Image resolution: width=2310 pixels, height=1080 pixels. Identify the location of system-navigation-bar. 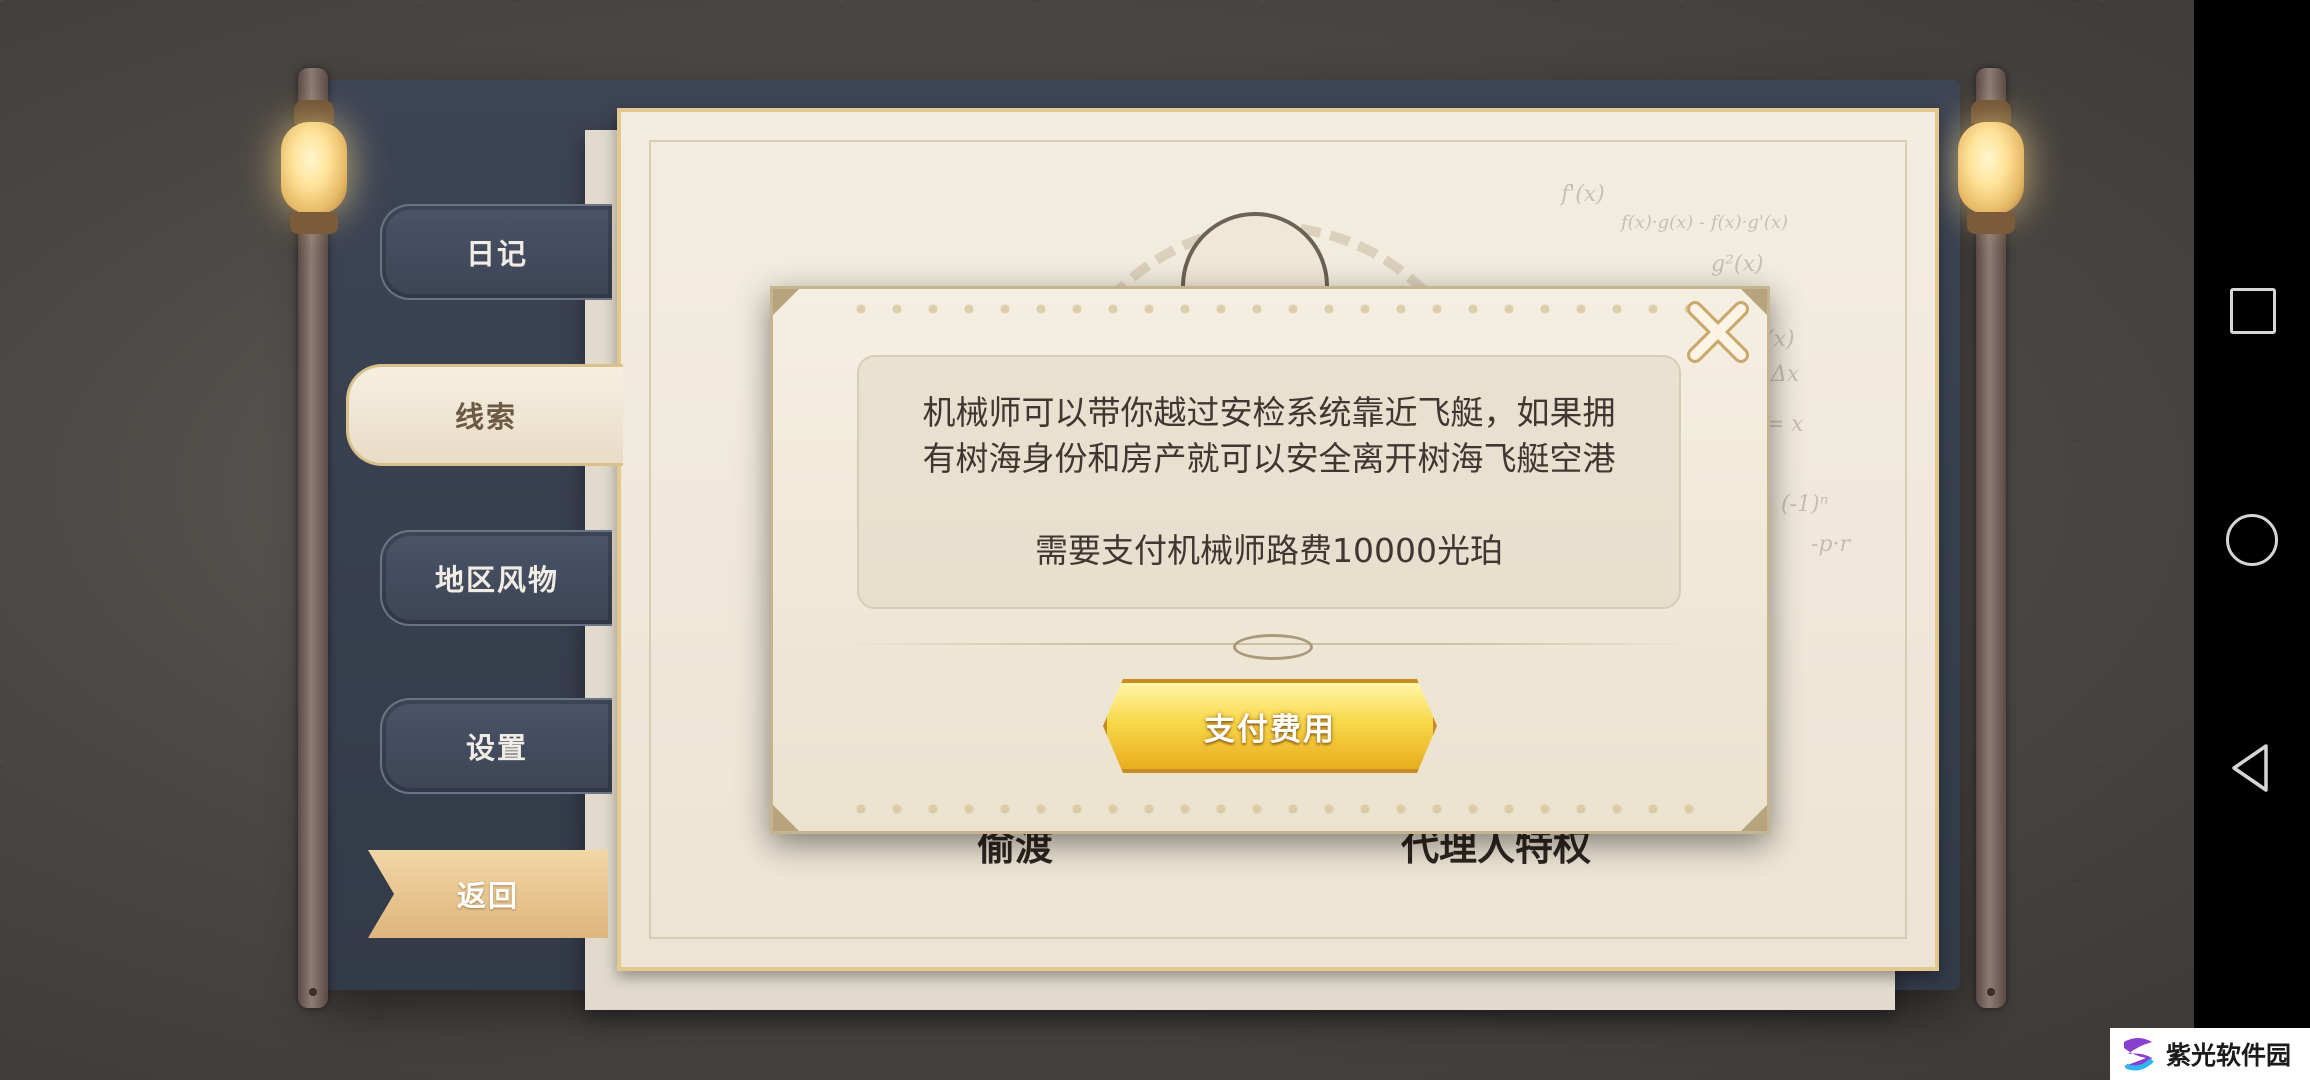
(2252, 540).